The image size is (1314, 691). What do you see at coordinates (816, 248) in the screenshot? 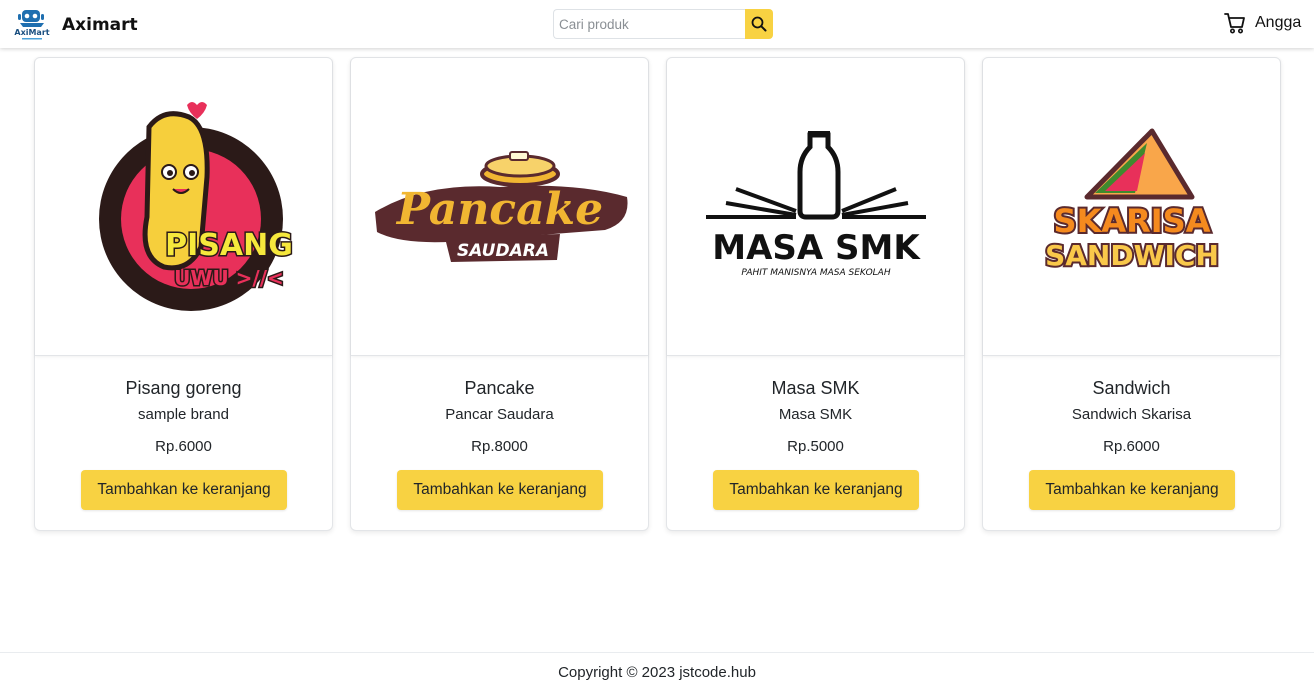
I see `logo-line-1: MASA SMK` at bounding box center [816, 248].